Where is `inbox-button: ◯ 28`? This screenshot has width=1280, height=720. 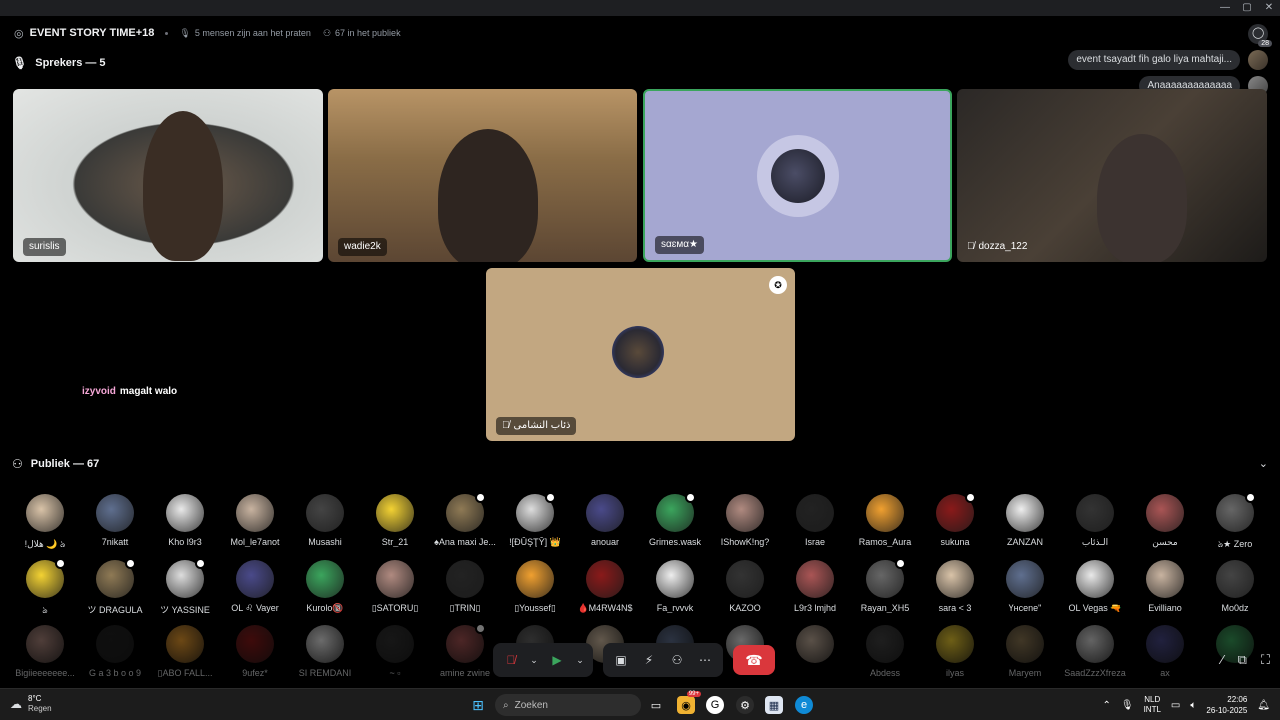 inbox-button: ◯ 28 is located at coordinates (1260, 35).